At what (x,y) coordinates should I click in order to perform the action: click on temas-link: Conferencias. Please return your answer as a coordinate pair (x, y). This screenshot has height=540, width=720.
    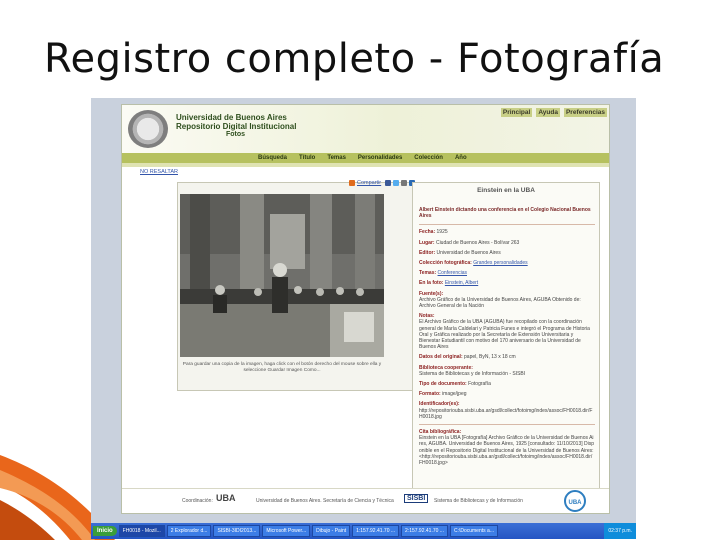
    Looking at the image, I should click on (452, 273).